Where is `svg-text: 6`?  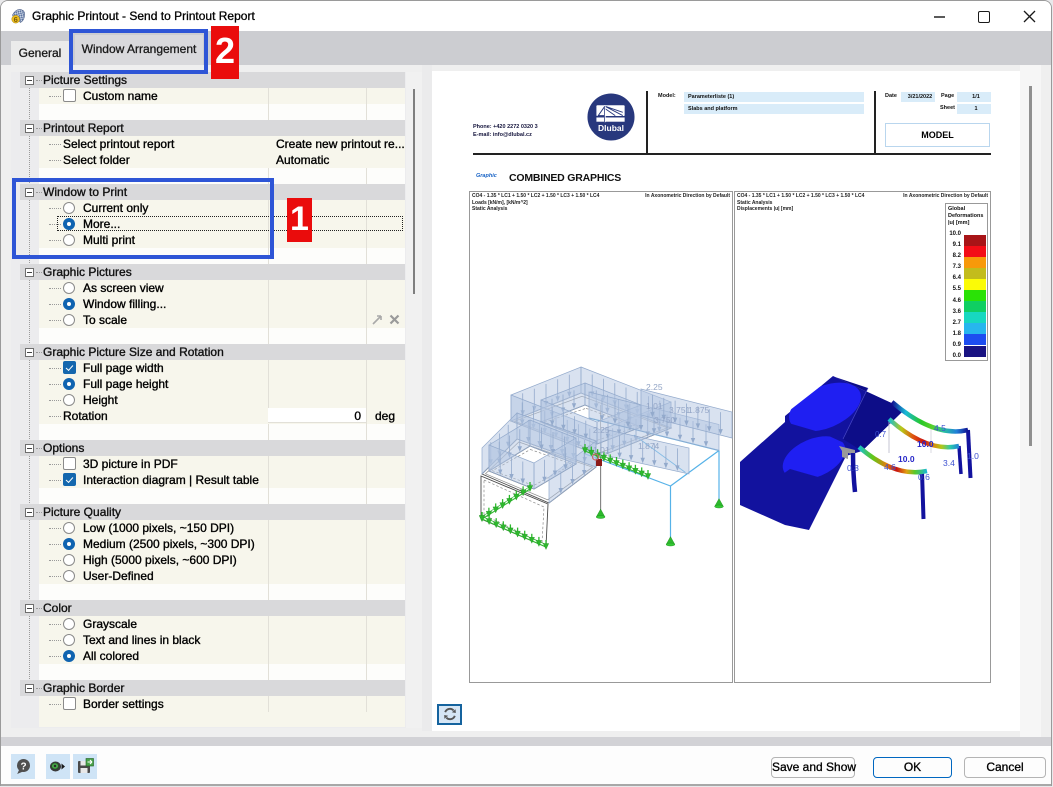 svg-text: 6 is located at coordinates (16, 19).